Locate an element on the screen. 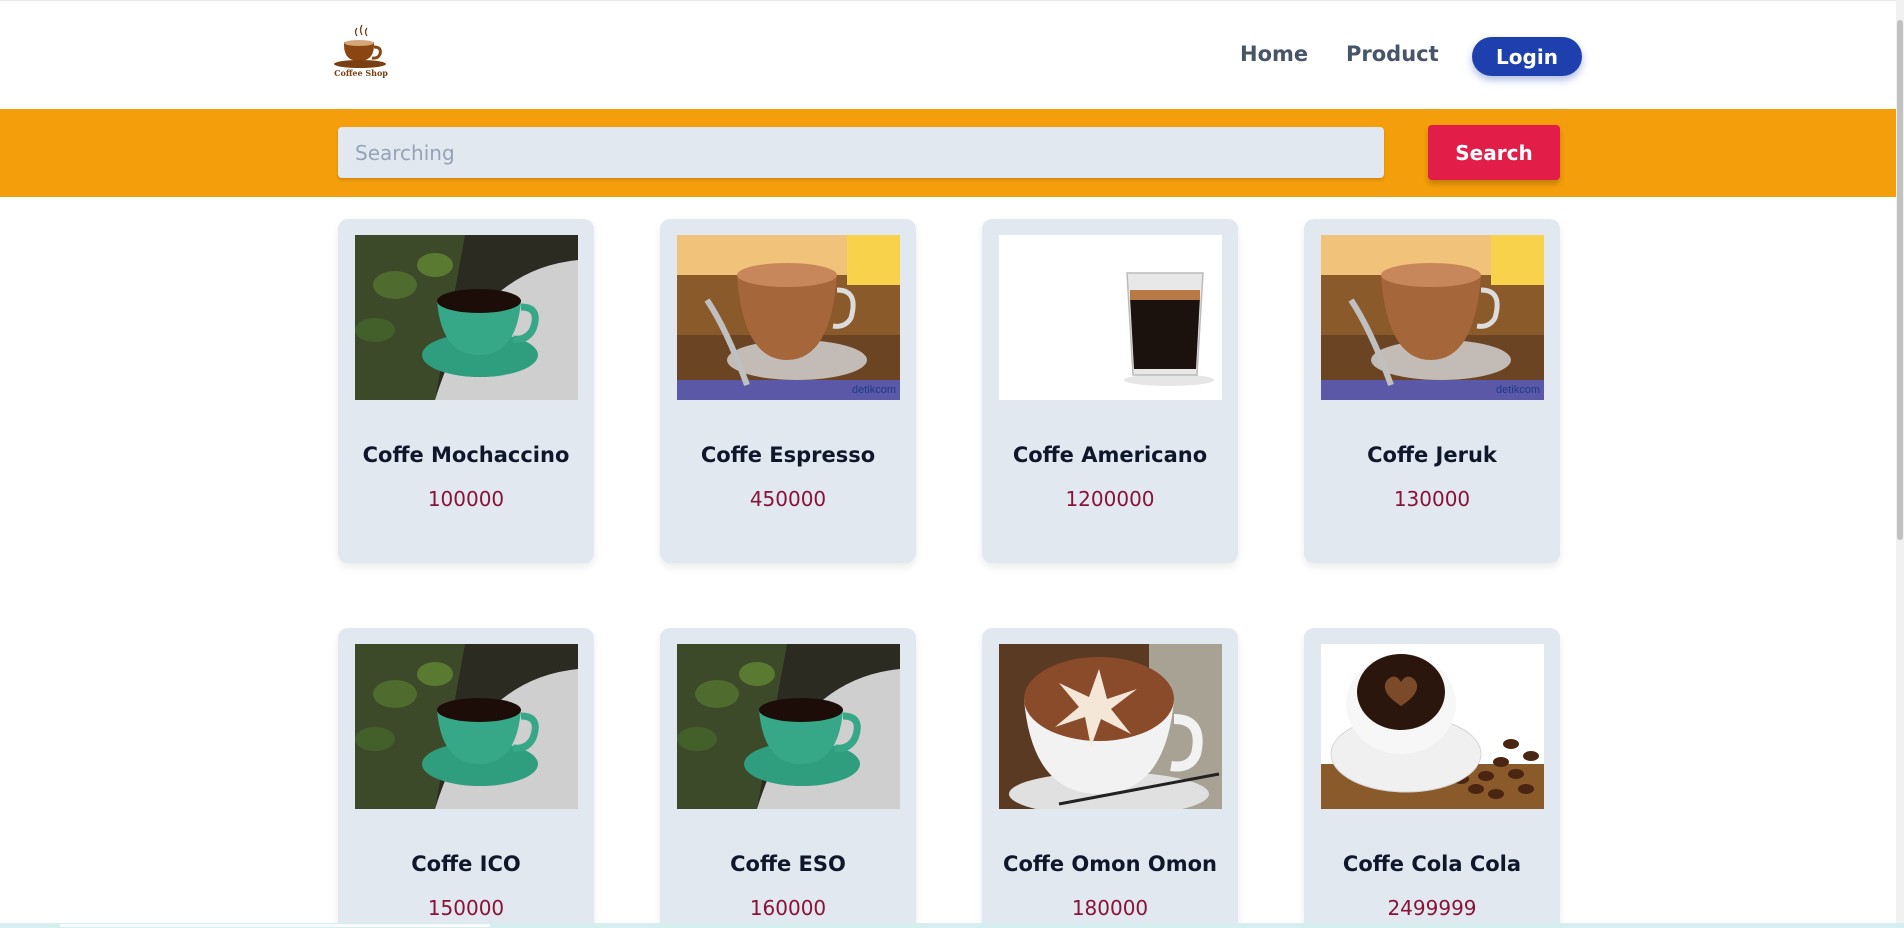 This screenshot has height=928, width=1904. product-card: Coffe Mochaccino 100000 is located at coordinates (466, 391).